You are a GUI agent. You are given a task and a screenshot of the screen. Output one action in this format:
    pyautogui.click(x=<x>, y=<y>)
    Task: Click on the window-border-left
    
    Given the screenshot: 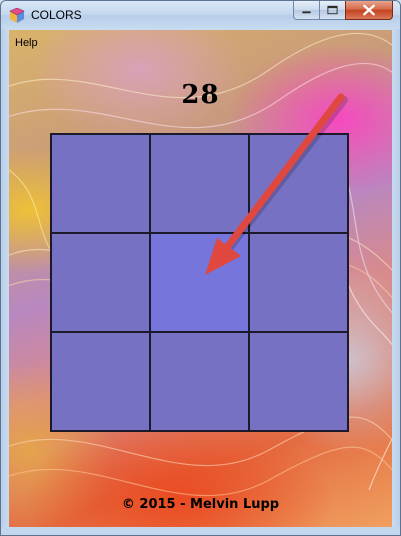 What is the action you would take?
    pyautogui.click(x=5, y=282)
    